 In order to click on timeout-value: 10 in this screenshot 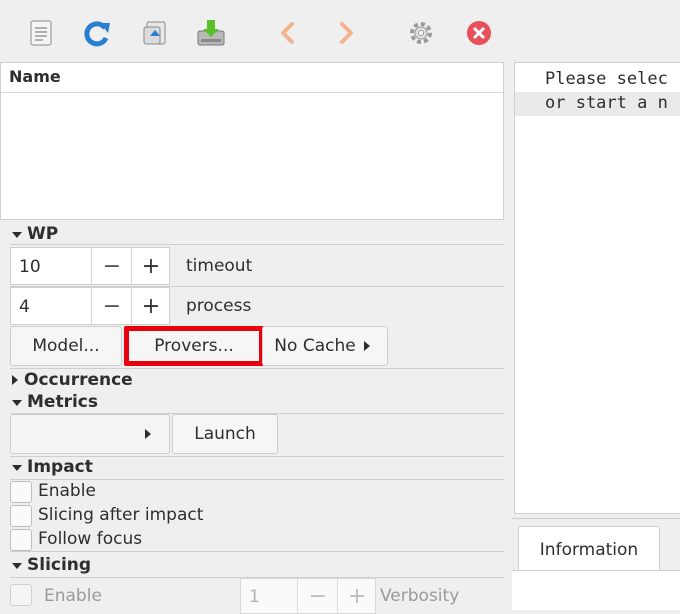, I will do `click(30, 267)`.